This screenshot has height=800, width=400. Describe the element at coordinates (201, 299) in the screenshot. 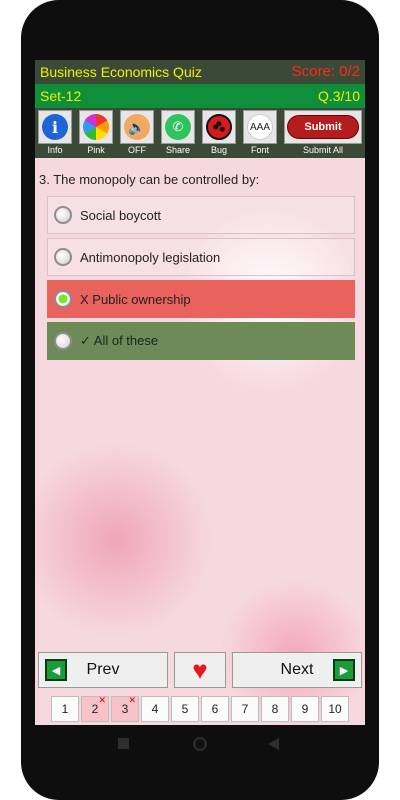

I see `option-3: X Public ownership` at that location.